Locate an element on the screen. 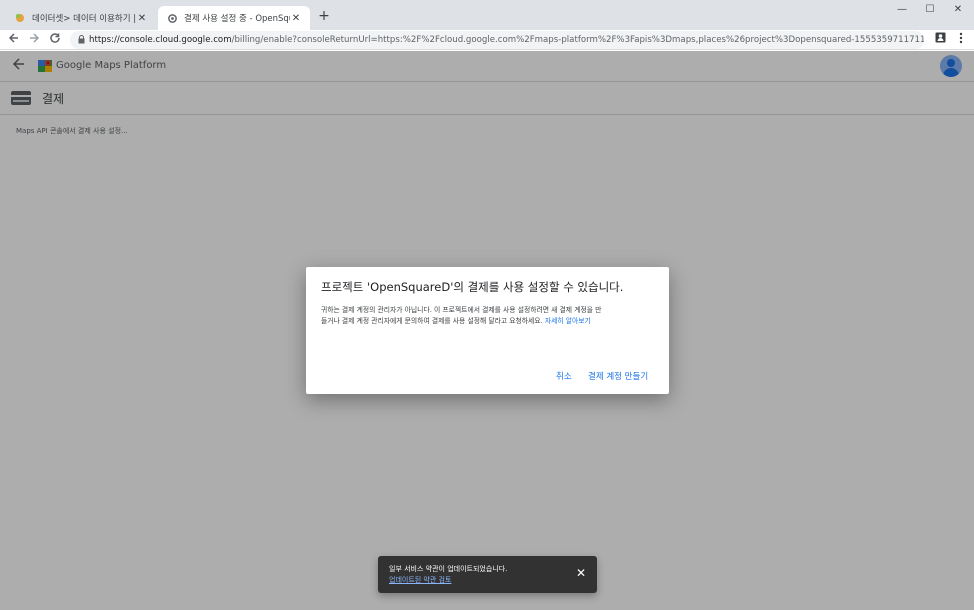 The width and height of the screenshot is (974, 610). profile-badge-icon is located at coordinates (940, 40).